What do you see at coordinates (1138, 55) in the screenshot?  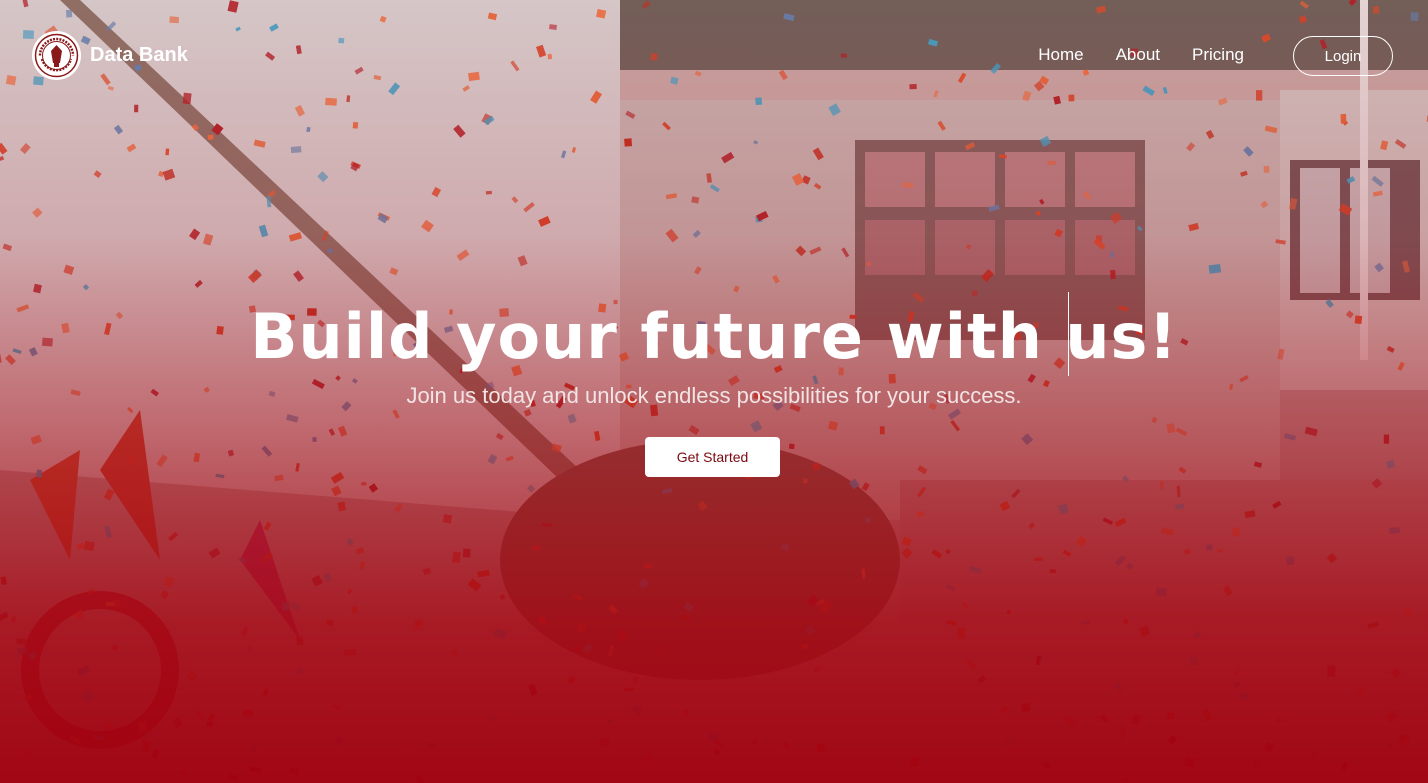 I see `nav-about-link: About` at bounding box center [1138, 55].